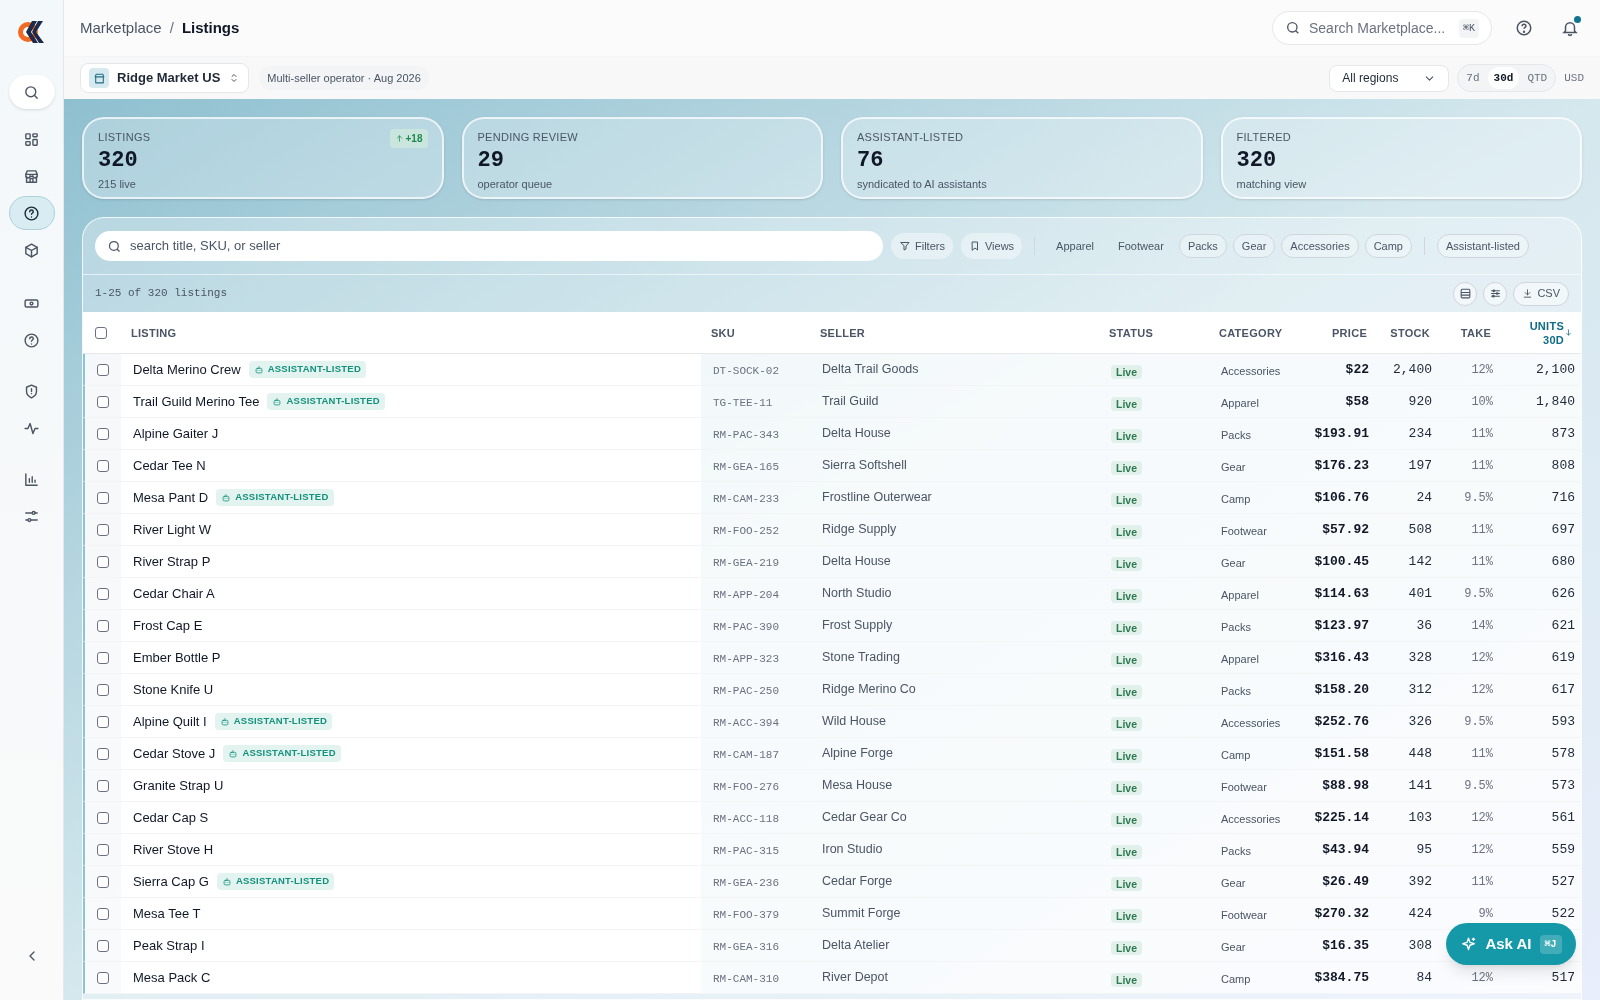 The width and height of the screenshot is (1600, 1000). What do you see at coordinates (172, 529) in the screenshot?
I see `listing-title: River Light W` at bounding box center [172, 529].